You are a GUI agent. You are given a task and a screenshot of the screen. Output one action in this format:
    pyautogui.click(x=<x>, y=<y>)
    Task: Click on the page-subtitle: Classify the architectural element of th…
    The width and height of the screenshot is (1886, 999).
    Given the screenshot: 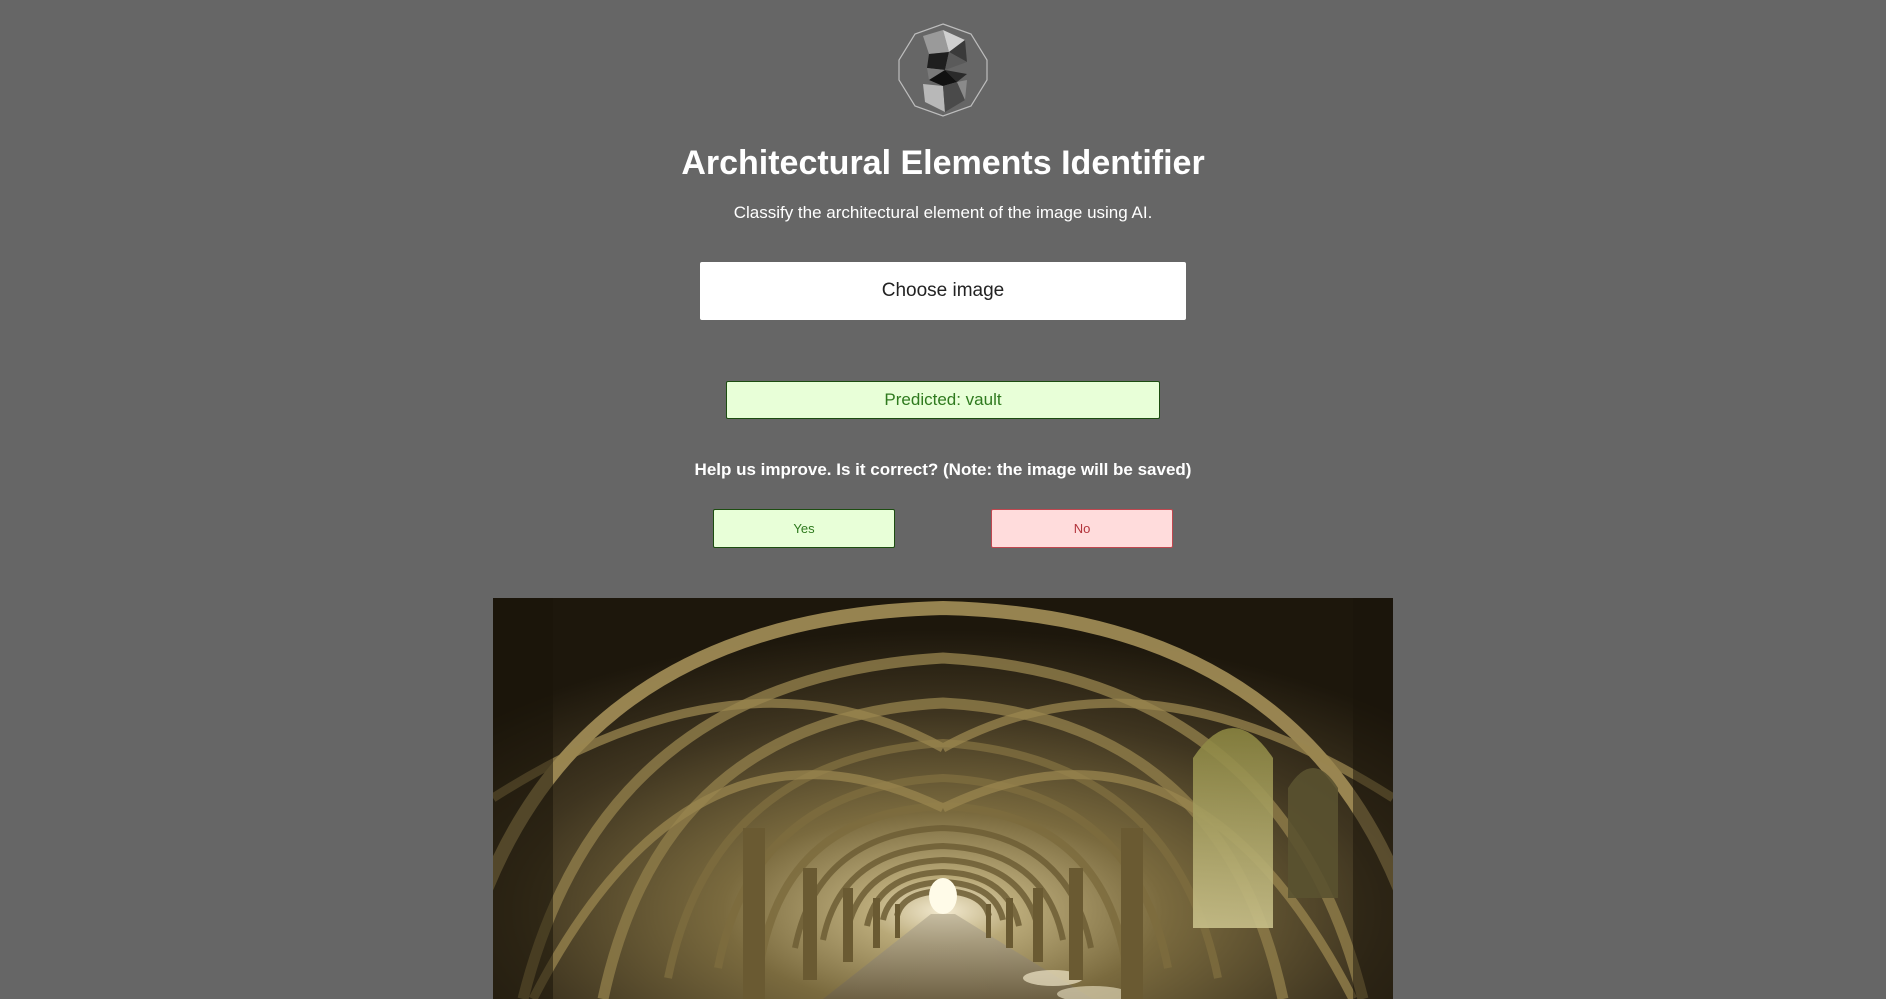 What is the action you would take?
    pyautogui.click(x=943, y=212)
    